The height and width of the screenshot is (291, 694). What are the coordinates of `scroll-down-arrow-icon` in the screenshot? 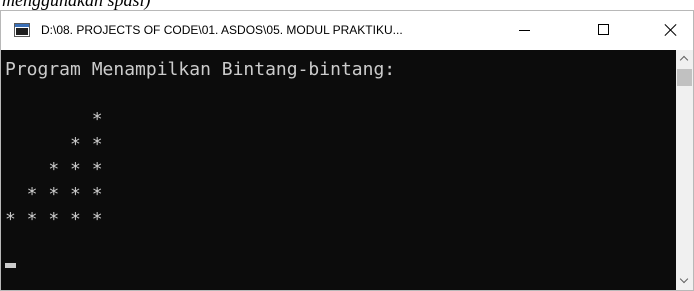 It's located at (684, 281).